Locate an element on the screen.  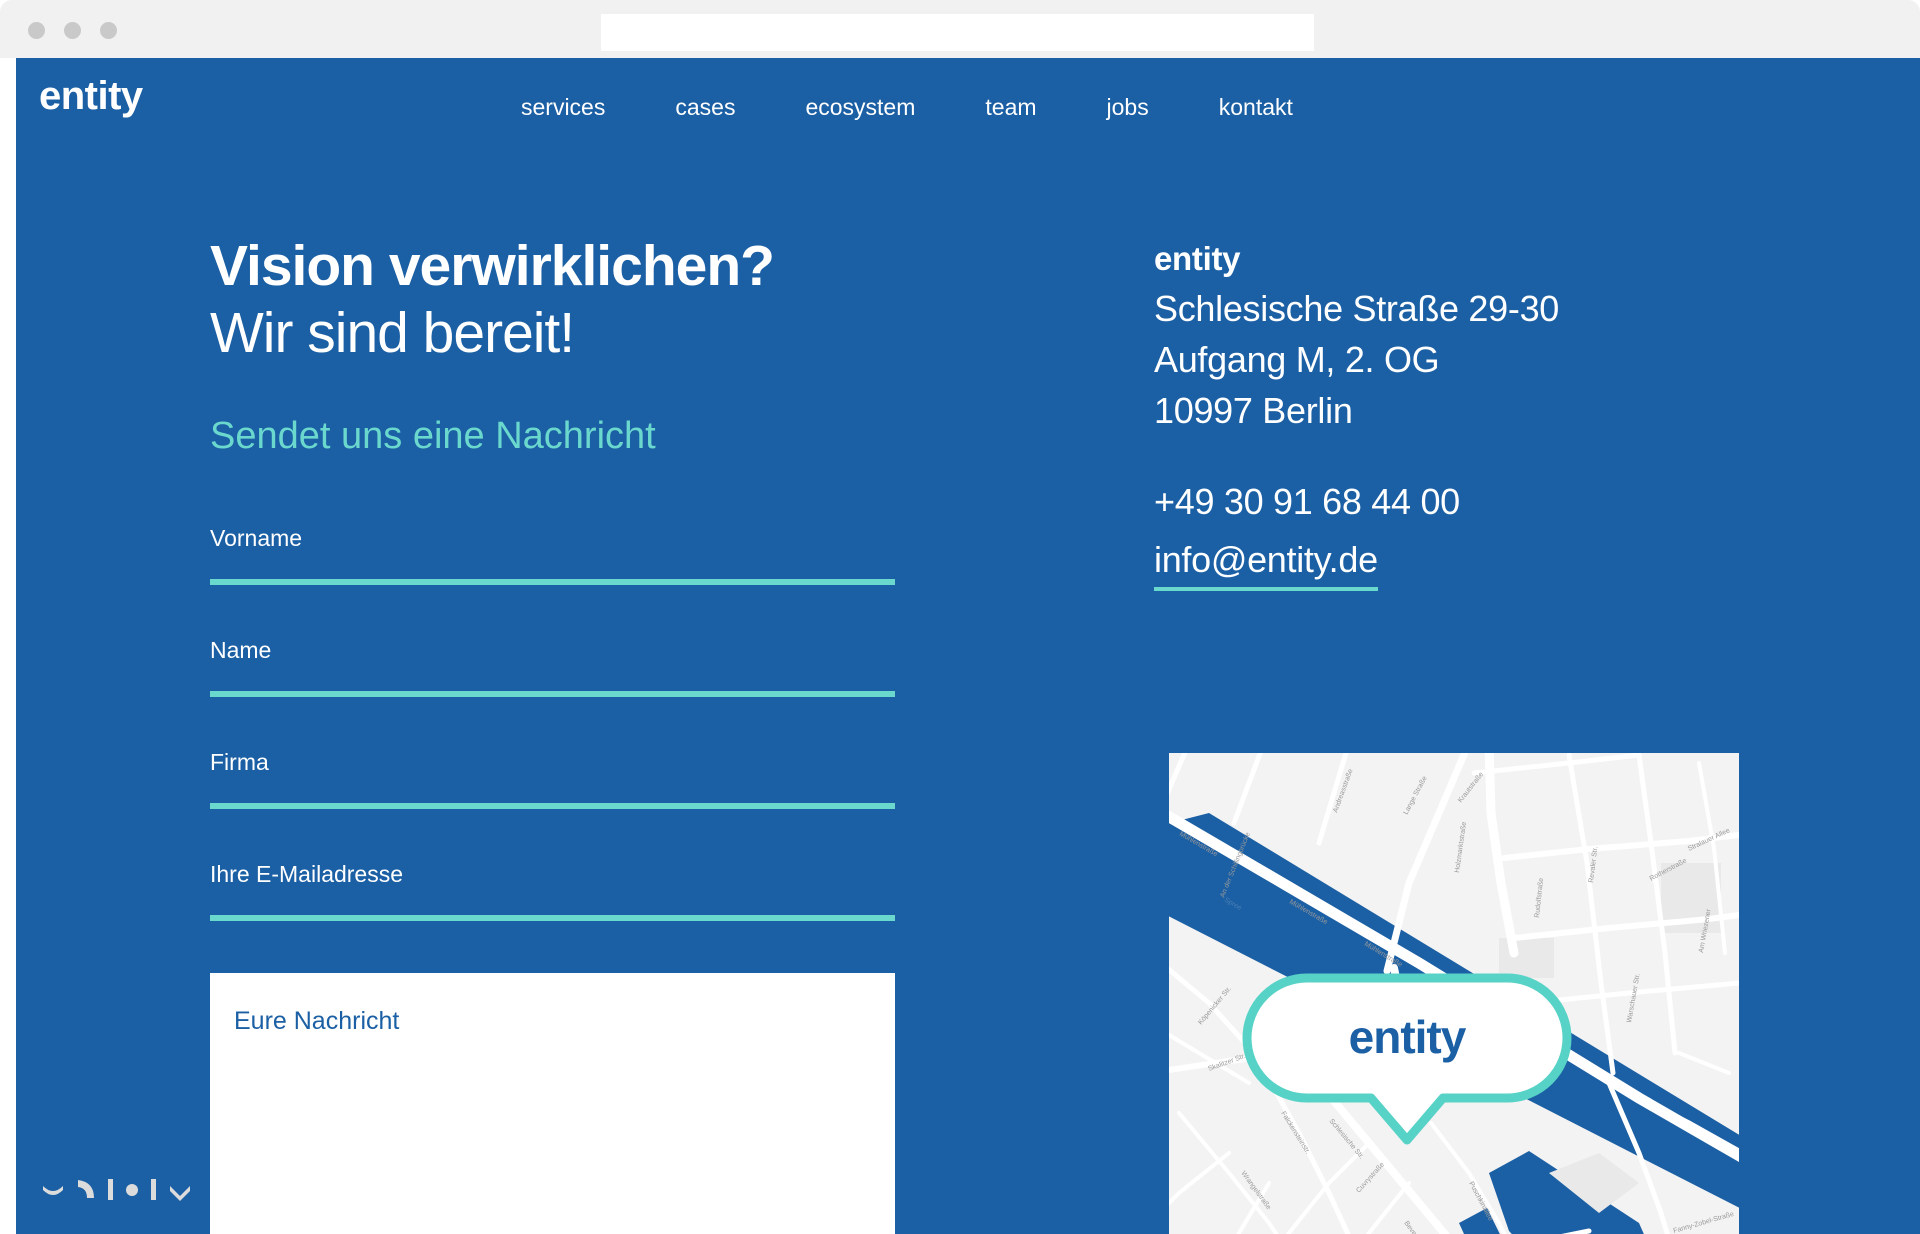
message-textarea is located at coordinates (552, 1103).